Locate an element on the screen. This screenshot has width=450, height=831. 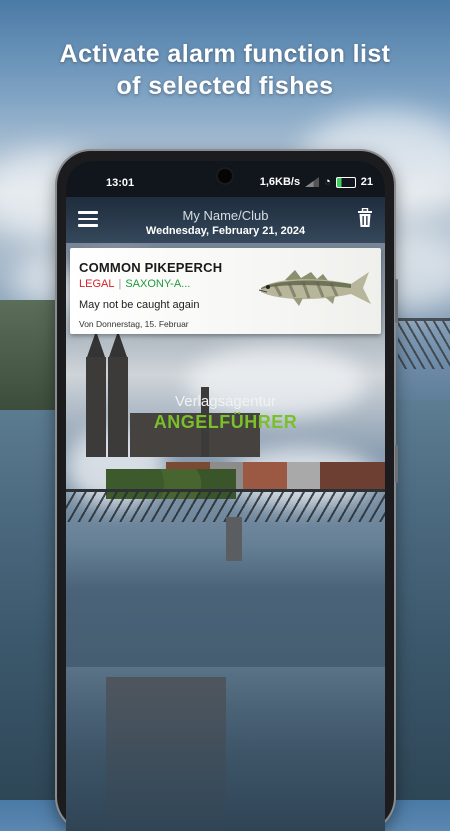
trash-icon is located at coordinates (365, 218).